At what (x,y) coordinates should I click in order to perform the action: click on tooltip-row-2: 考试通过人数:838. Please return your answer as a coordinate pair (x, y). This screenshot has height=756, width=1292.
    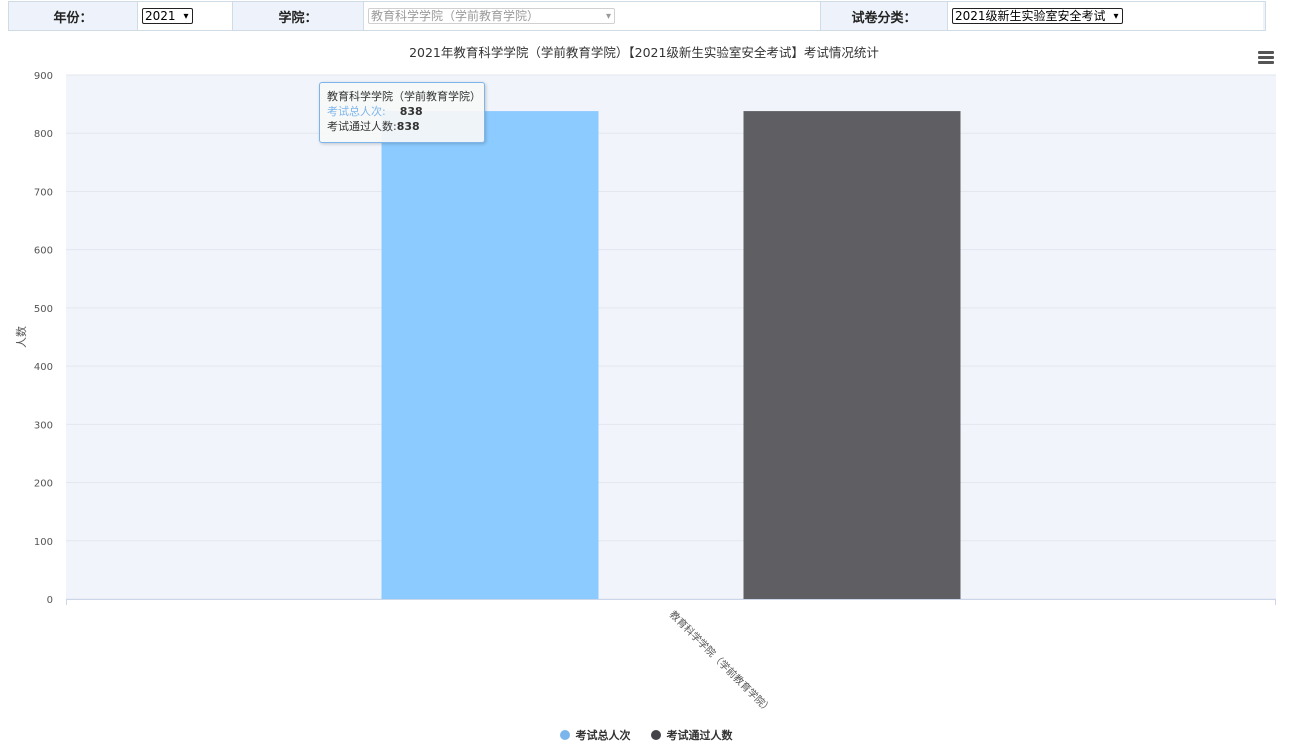
    Looking at the image, I should click on (402, 126).